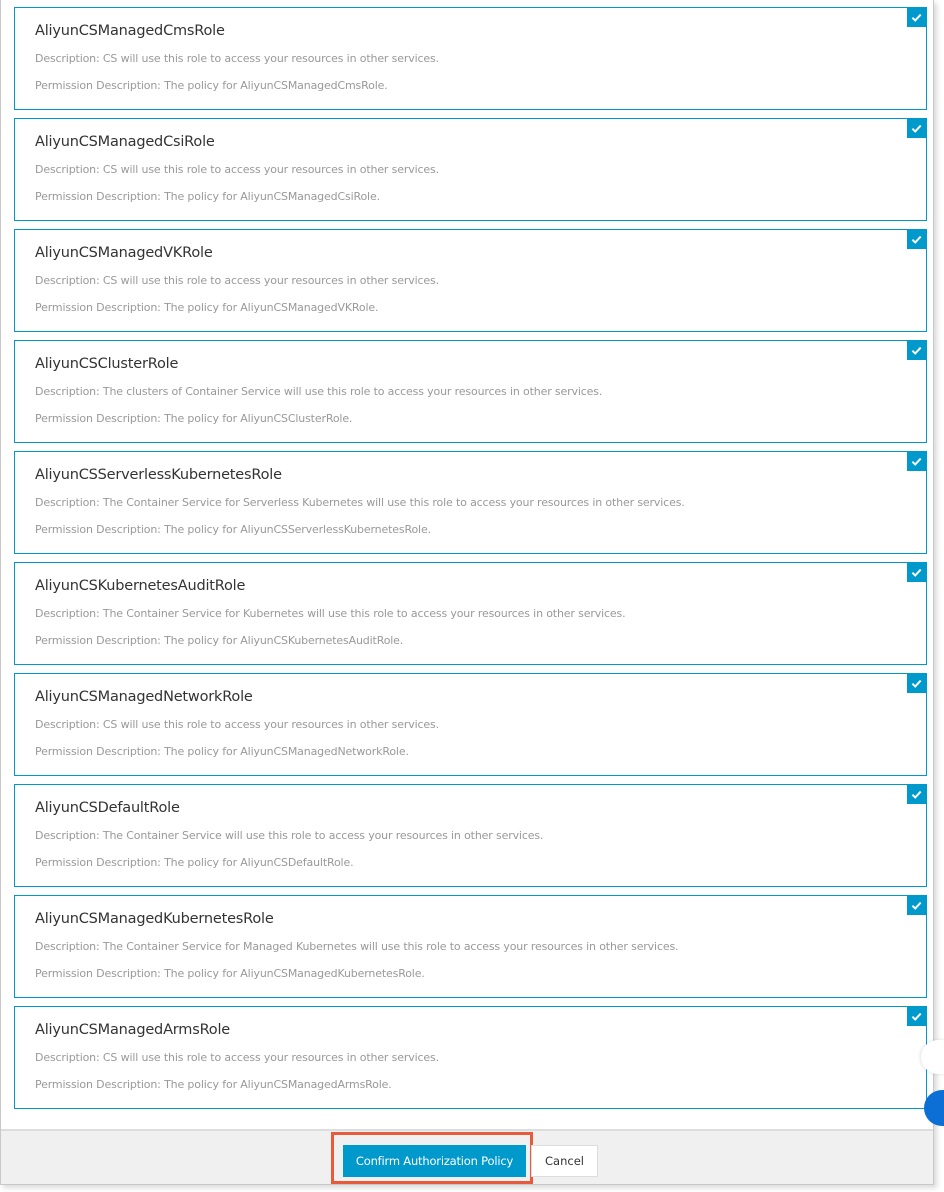  What do you see at coordinates (140, 586) in the screenshot?
I see `role-name: AliyunCSKubernetesAuditRole` at bounding box center [140, 586].